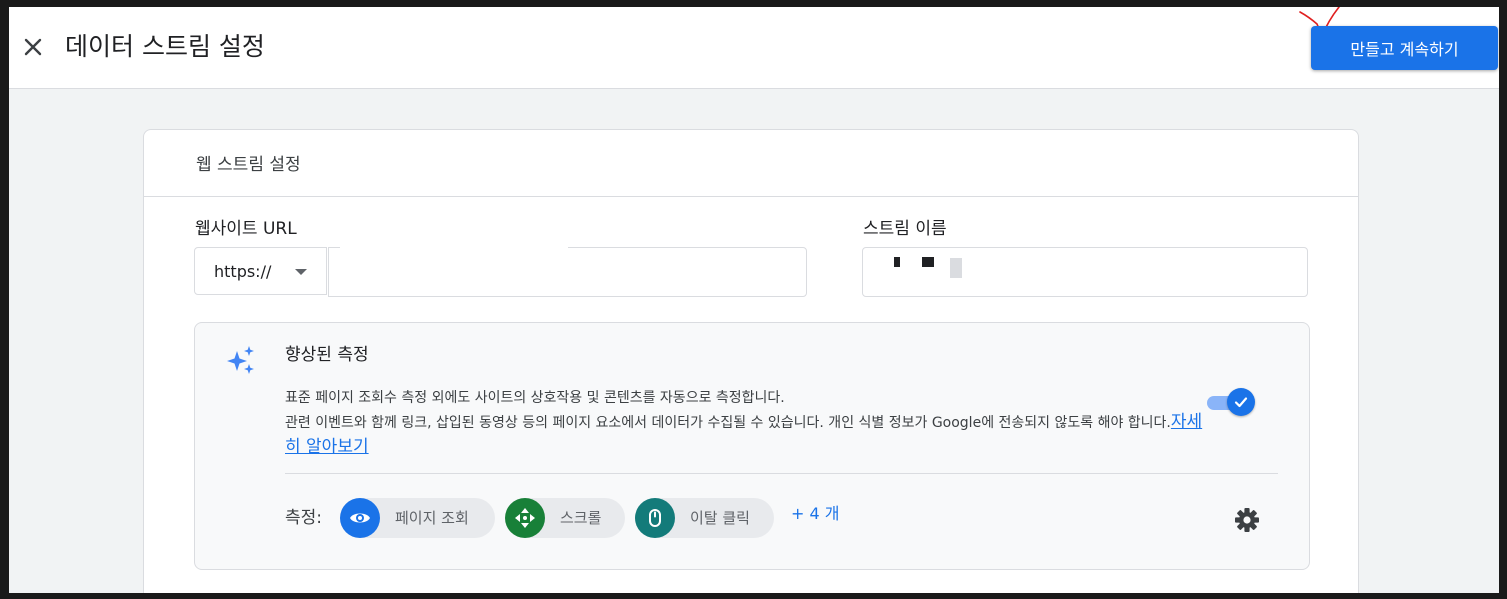 This screenshot has width=1507, height=599. What do you see at coordinates (240, 360) in the screenshot?
I see `sparkle-icon` at bounding box center [240, 360].